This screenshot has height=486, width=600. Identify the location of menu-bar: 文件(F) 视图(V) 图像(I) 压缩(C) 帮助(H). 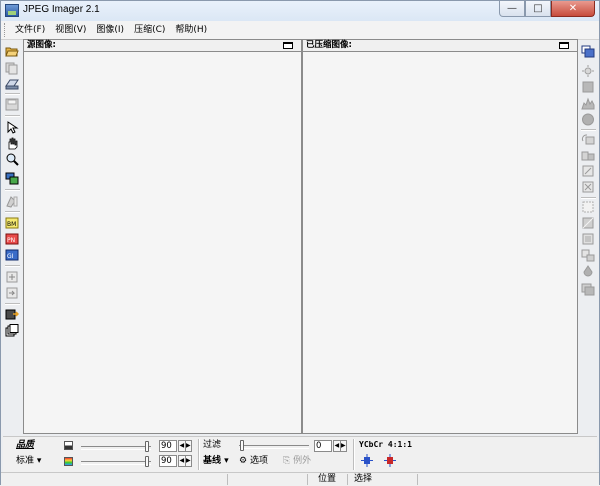
(300, 30).